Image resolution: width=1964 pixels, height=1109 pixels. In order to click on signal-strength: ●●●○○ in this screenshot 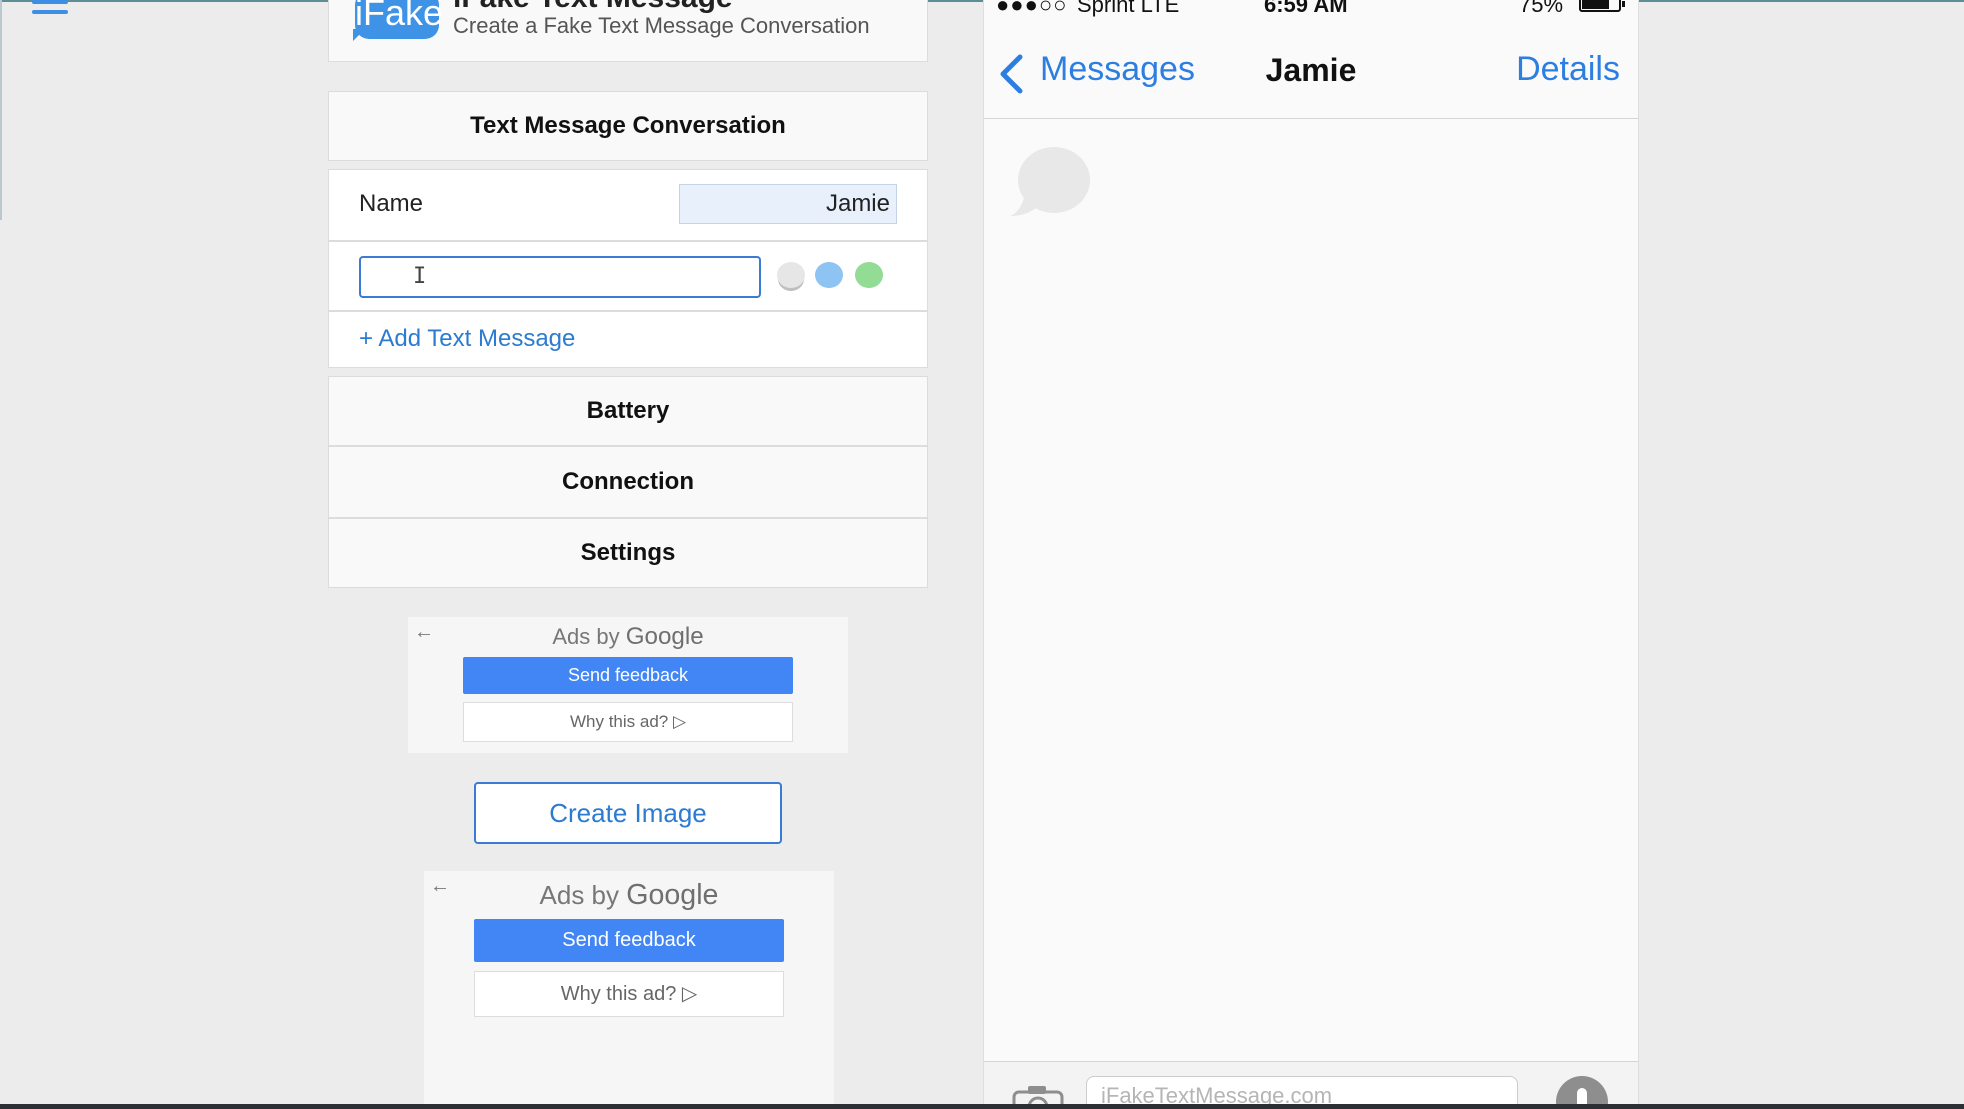, I will do `click(1032, 8)`.